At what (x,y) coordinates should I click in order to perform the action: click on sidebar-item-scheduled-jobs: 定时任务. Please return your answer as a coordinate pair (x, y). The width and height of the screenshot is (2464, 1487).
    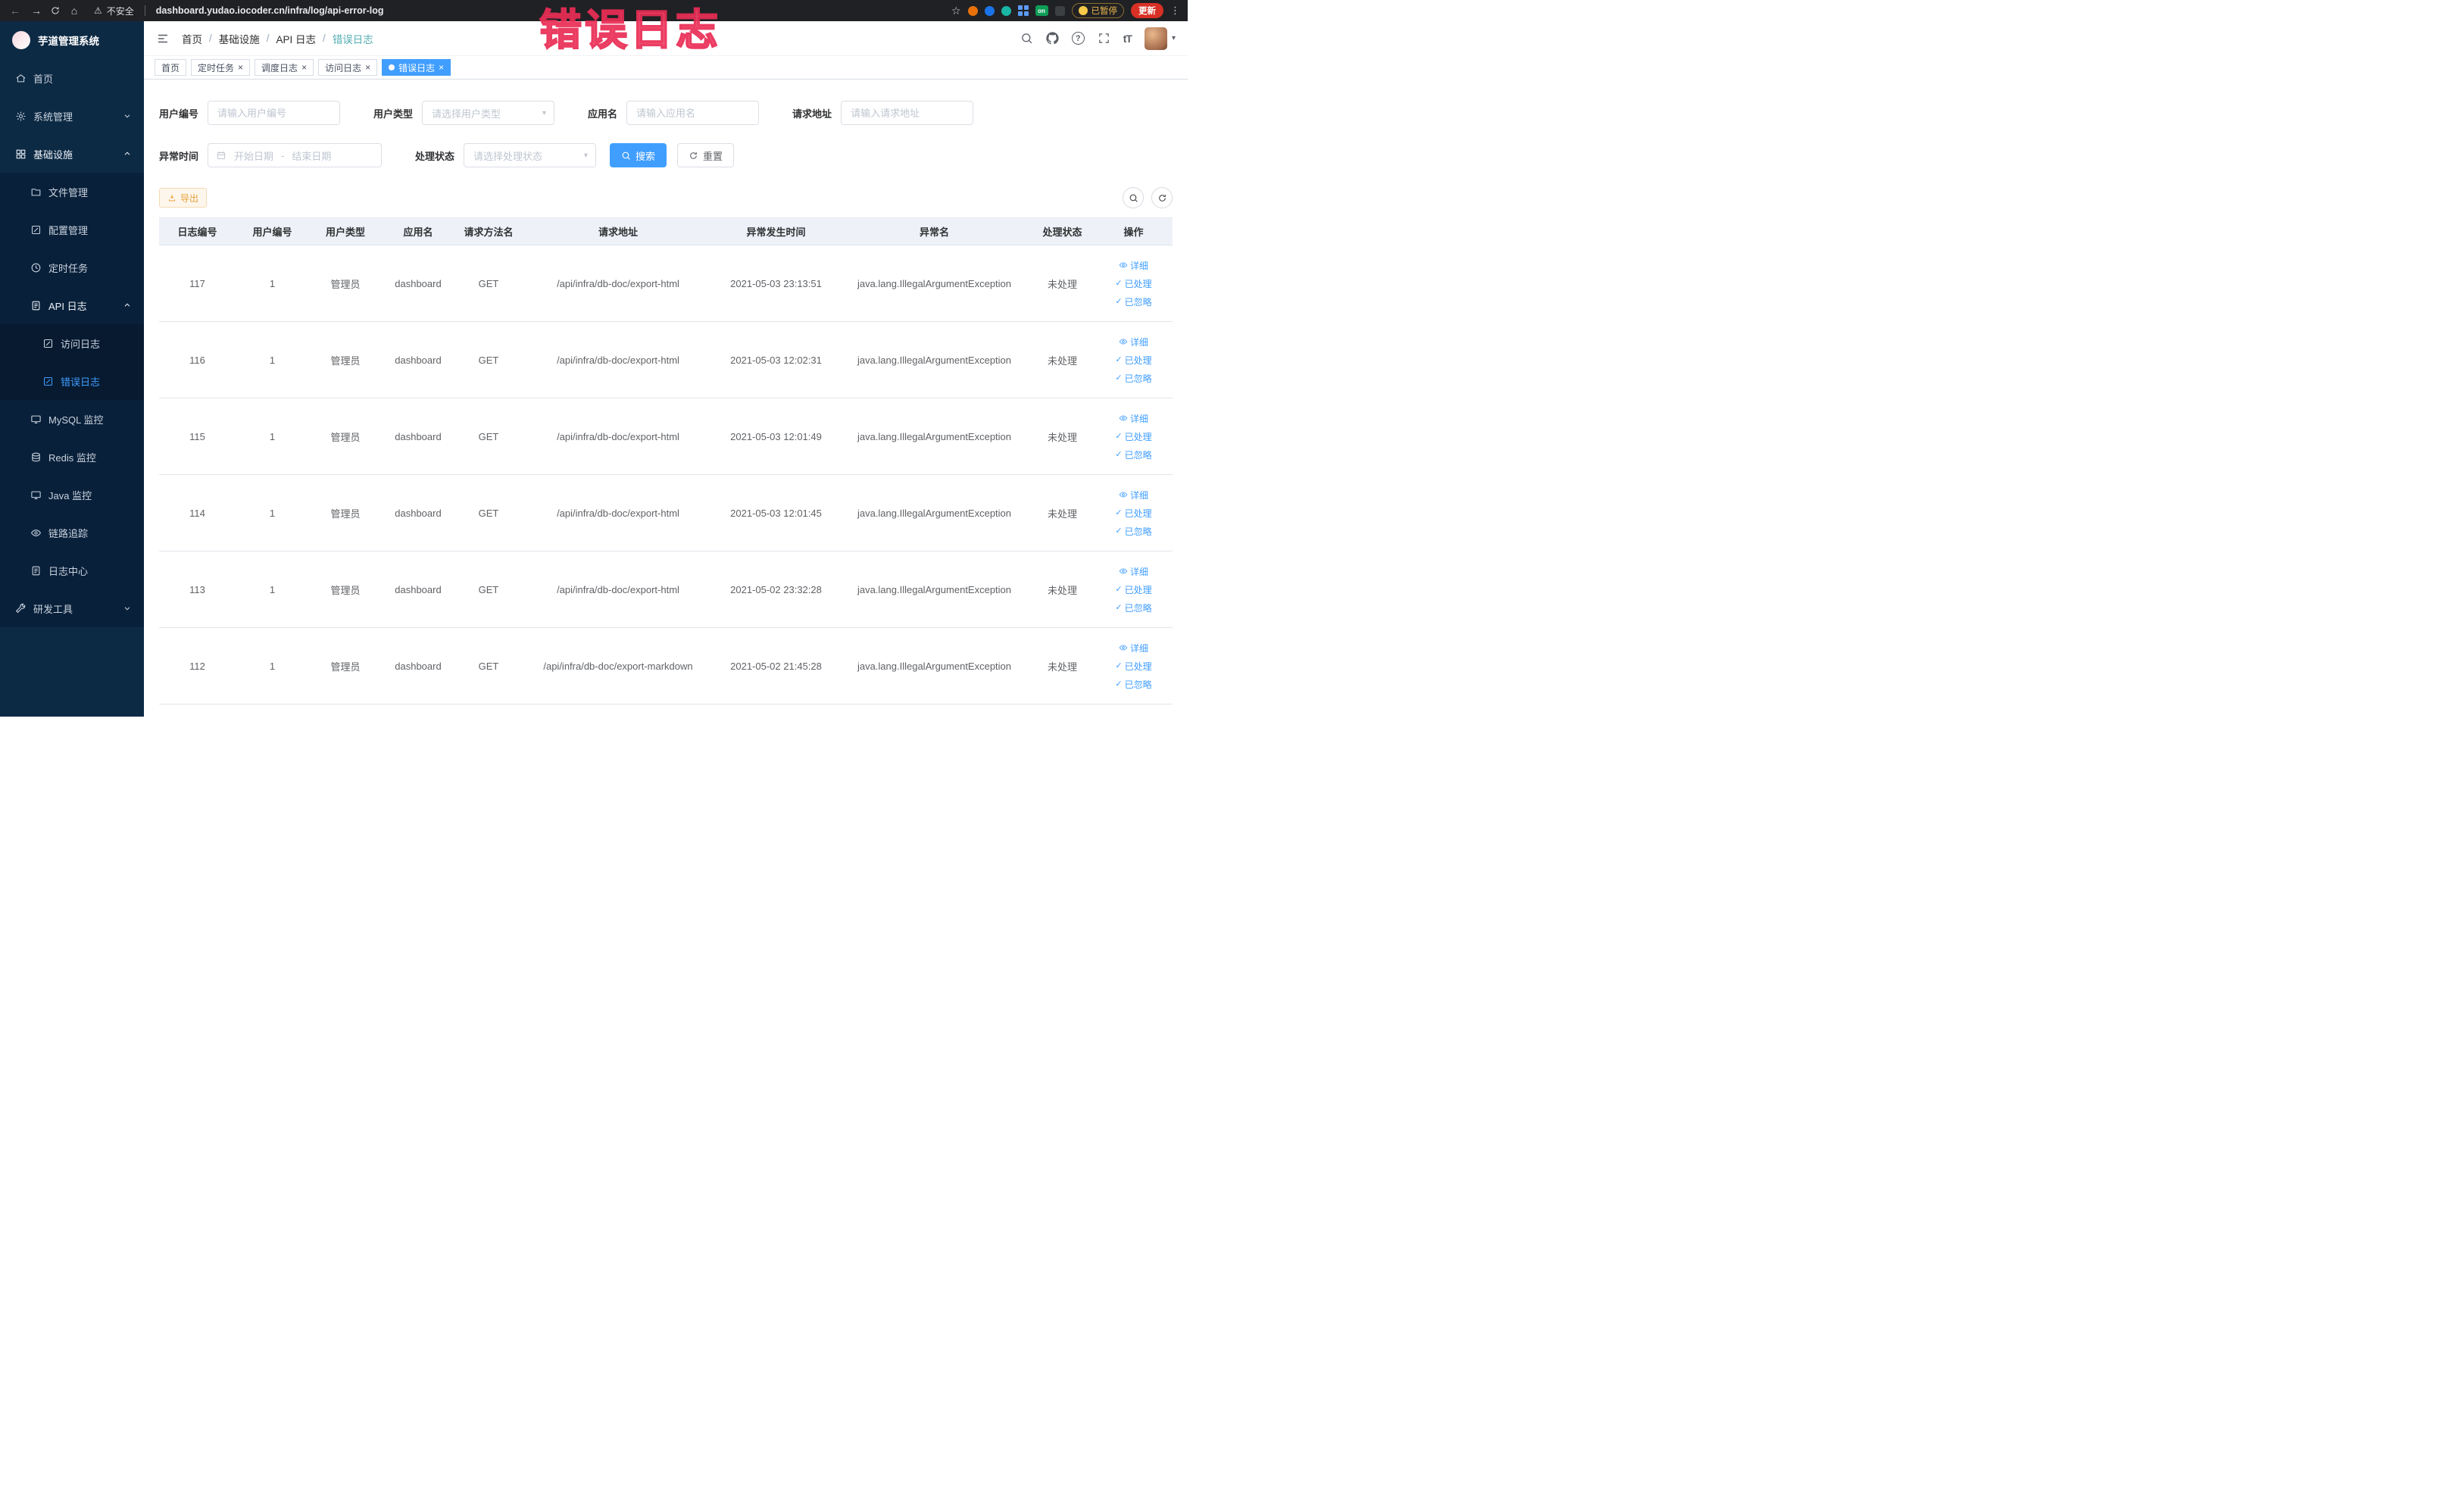
    Looking at the image, I should click on (72, 267).